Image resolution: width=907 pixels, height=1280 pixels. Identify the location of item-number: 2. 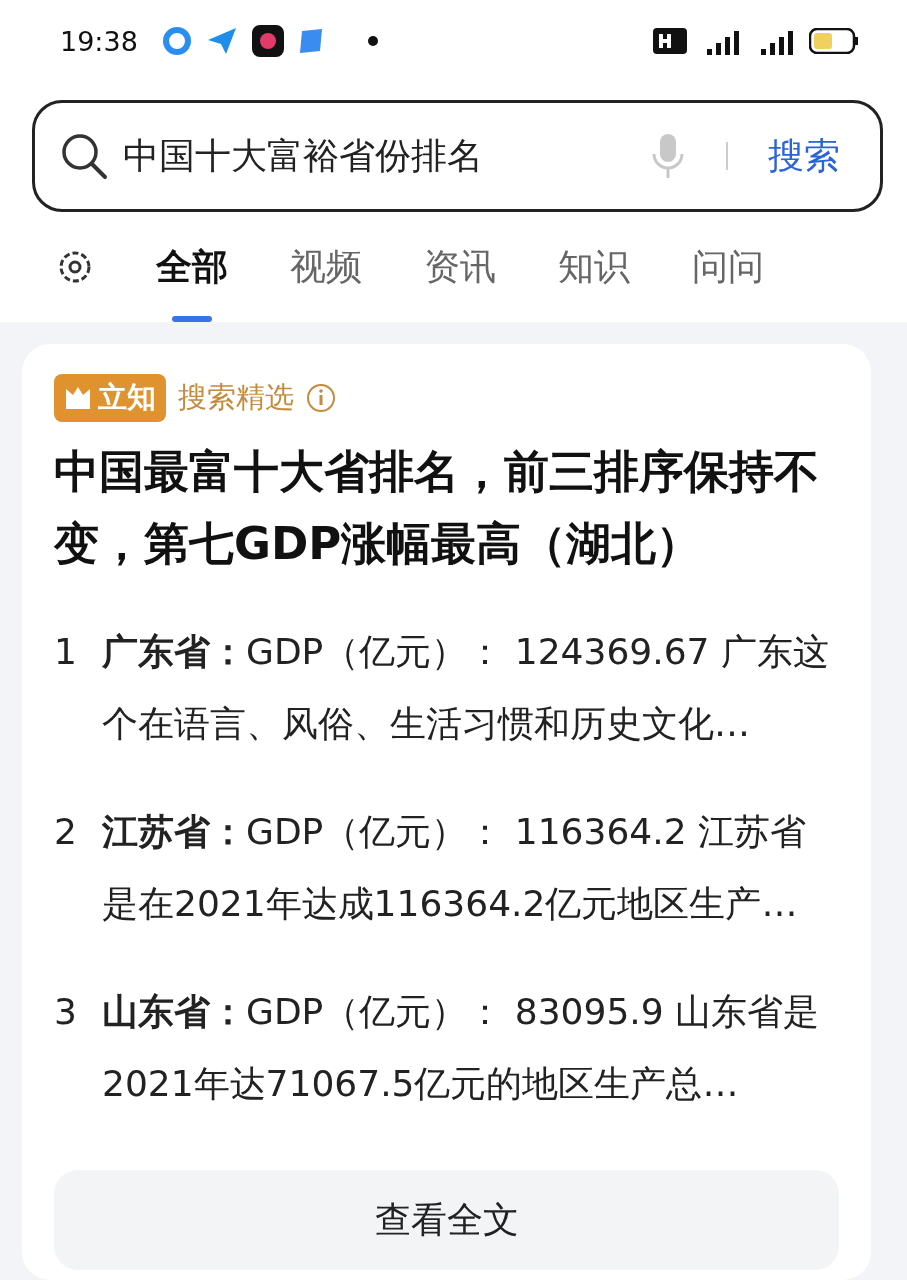
(66, 832).